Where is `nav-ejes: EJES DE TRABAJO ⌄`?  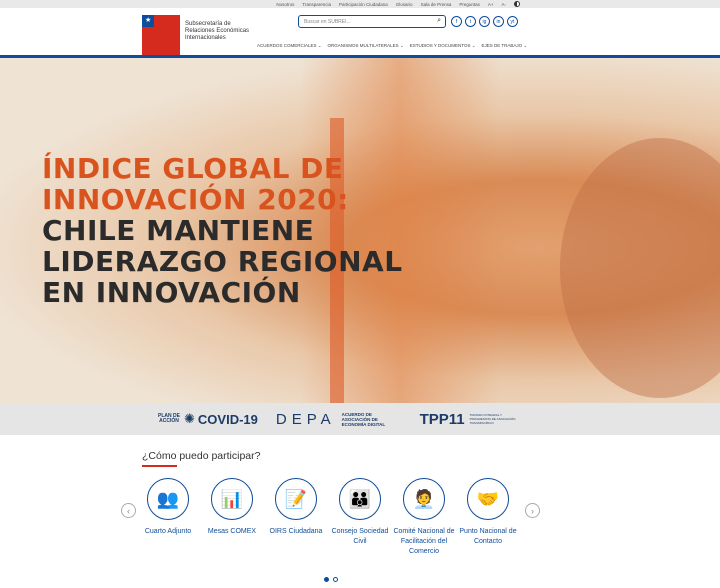 nav-ejes: EJES DE TRABAJO ⌄ is located at coordinates (504, 46).